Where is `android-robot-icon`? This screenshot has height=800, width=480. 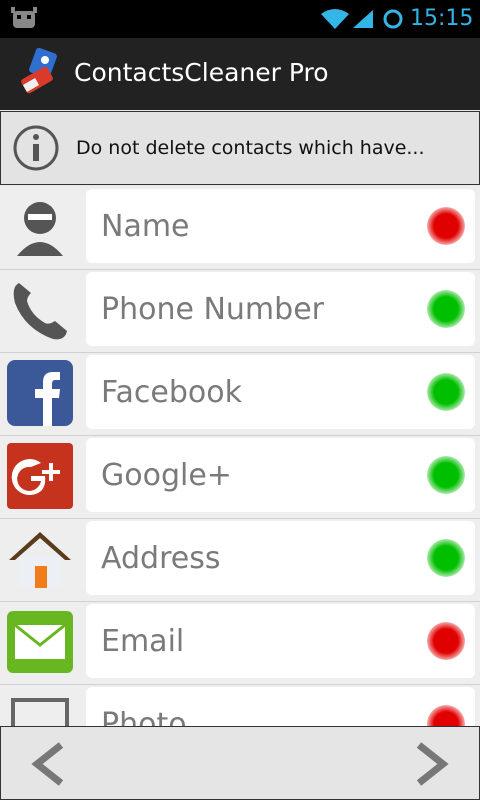
android-robot-icon is located at coordinates (24, 17).